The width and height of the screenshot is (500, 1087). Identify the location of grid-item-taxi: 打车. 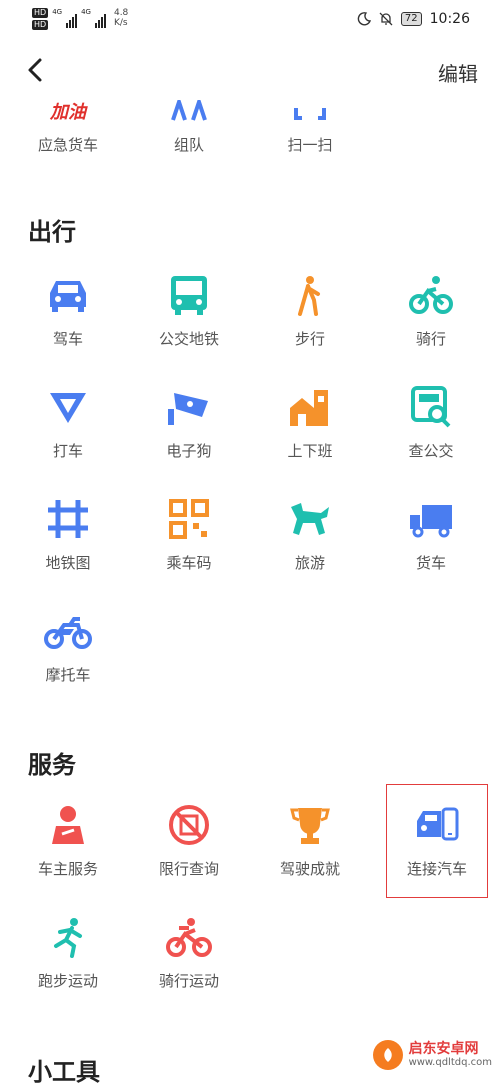
(68, 421).